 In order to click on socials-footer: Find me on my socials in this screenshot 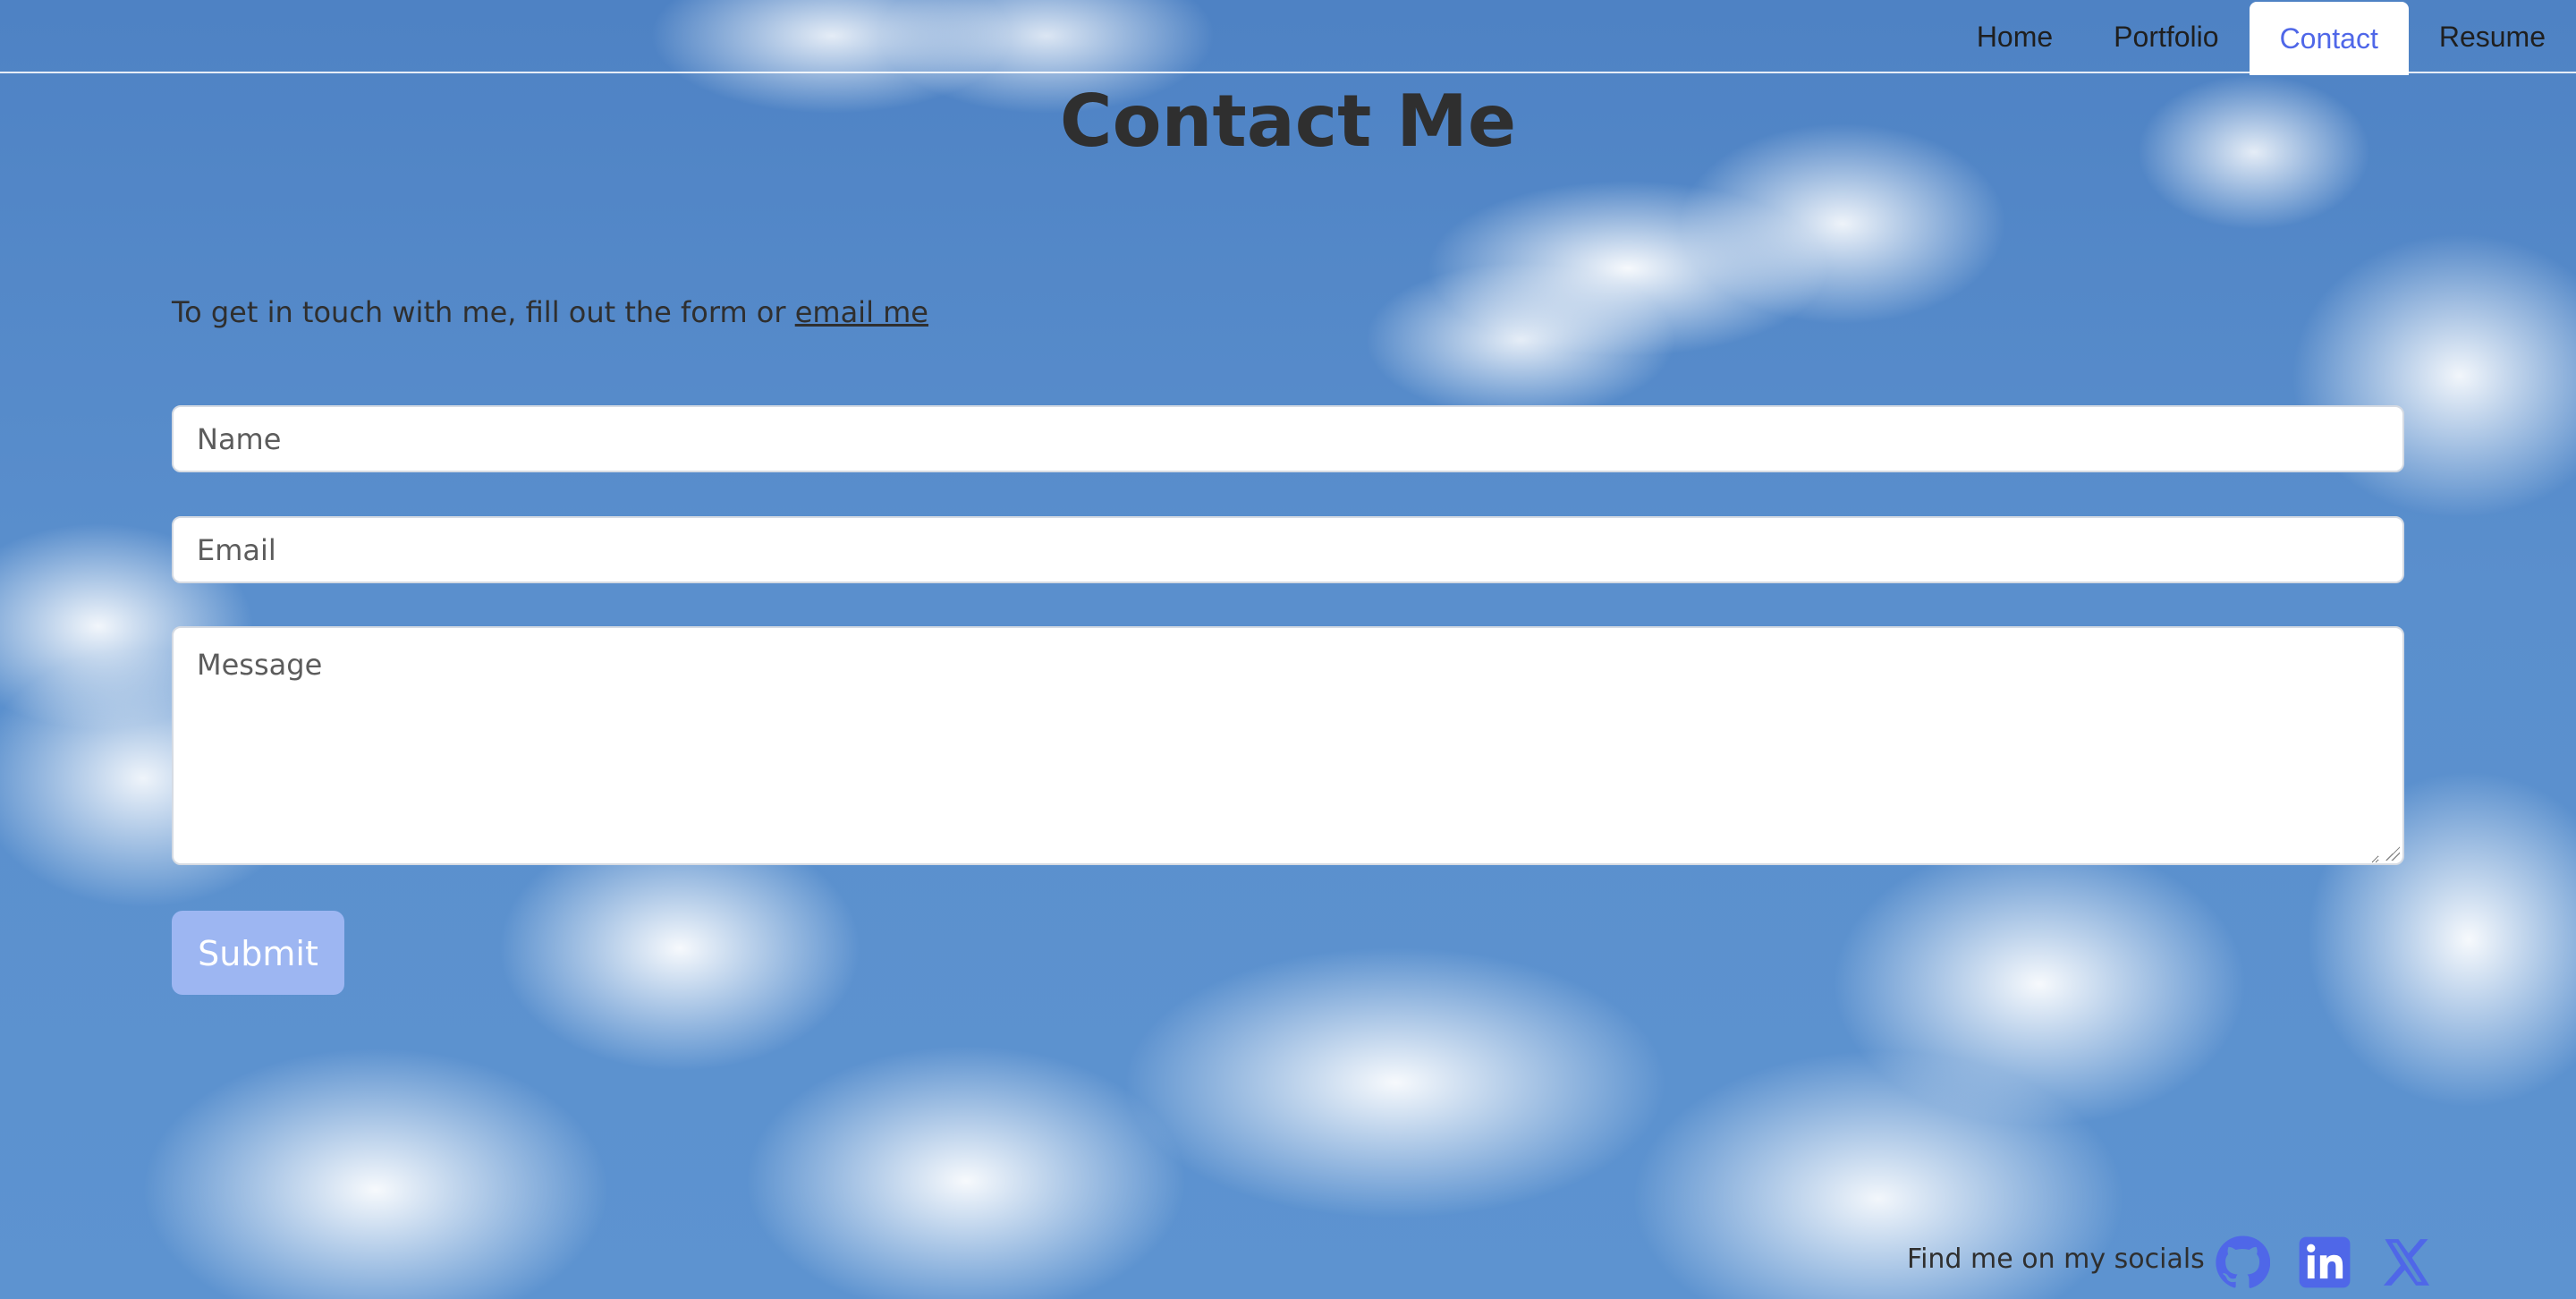, I will do `click(1288, 1264)`.